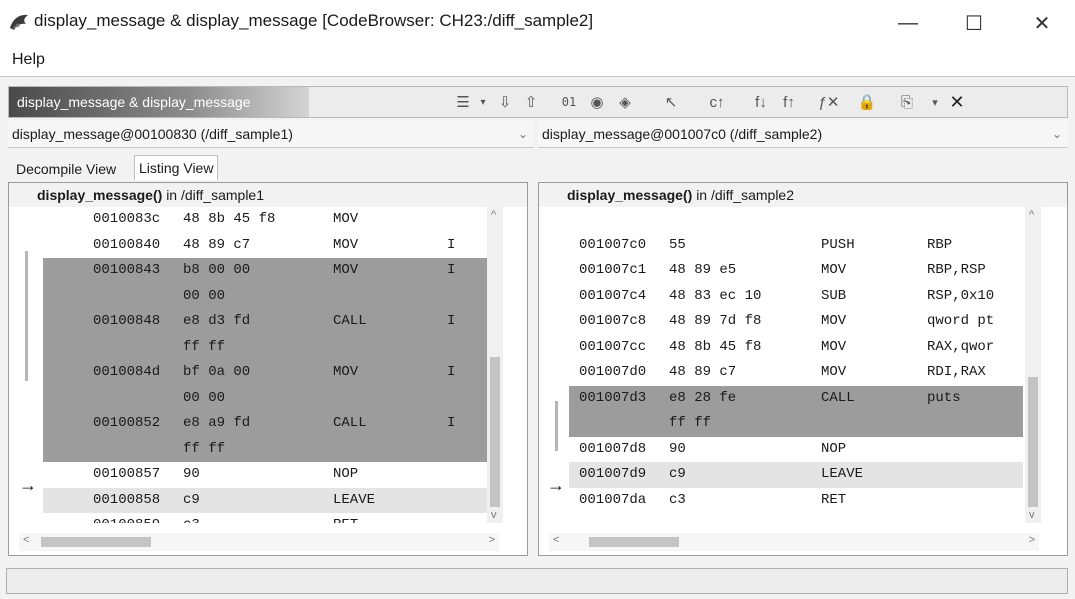 This screenshot has width=1075, height=599. I want to click on tab-listing-view: Listing View, so click(176, 167).